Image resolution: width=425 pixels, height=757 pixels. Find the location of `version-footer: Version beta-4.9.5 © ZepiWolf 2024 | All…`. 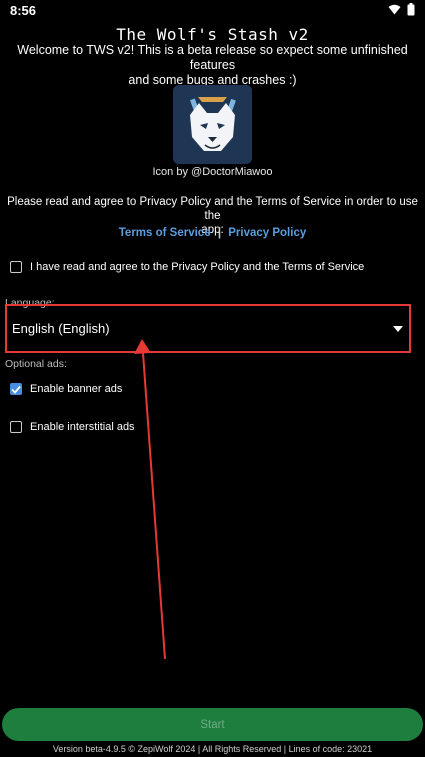

version-footer: Version beta-4.9.5 © ZepiWolf 2024 | All… is located at coordinates (212, 749).